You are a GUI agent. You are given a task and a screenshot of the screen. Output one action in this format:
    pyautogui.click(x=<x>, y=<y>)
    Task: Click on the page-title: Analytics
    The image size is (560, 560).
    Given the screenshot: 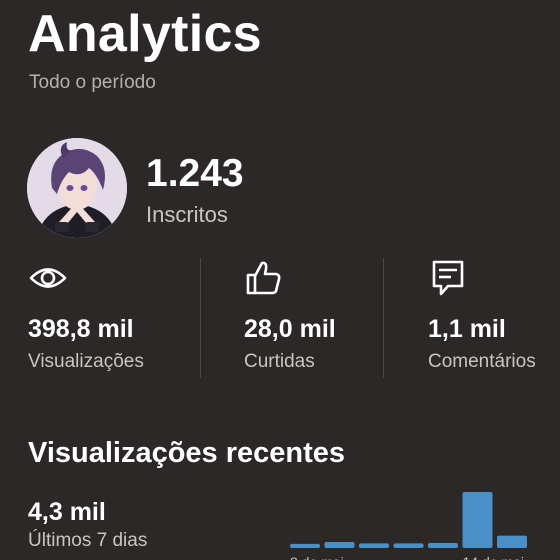 What is the action you would take?
    pyautogui.click(x=145, y=34)
    